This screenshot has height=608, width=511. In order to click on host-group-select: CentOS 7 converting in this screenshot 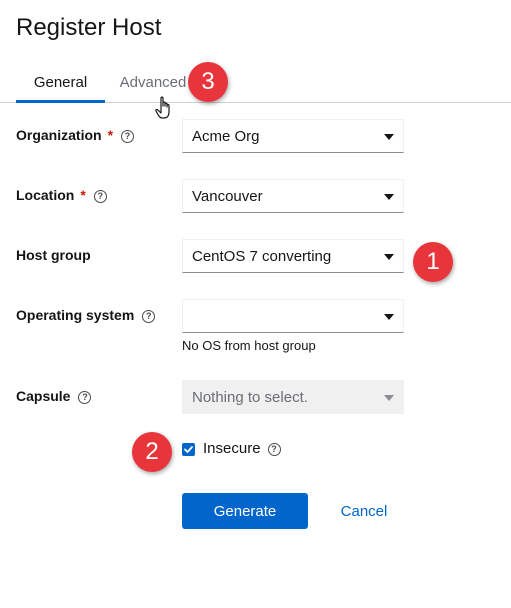, I will do `click(293, 256)`.